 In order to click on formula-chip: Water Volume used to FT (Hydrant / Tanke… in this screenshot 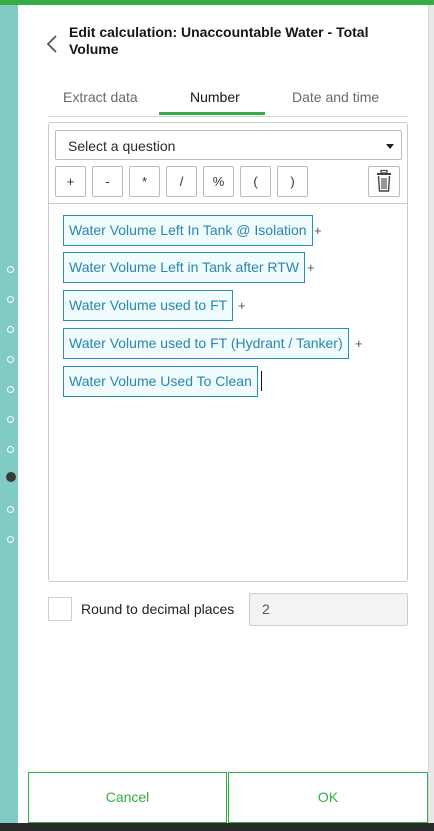, I will do `click(206, 343)`.